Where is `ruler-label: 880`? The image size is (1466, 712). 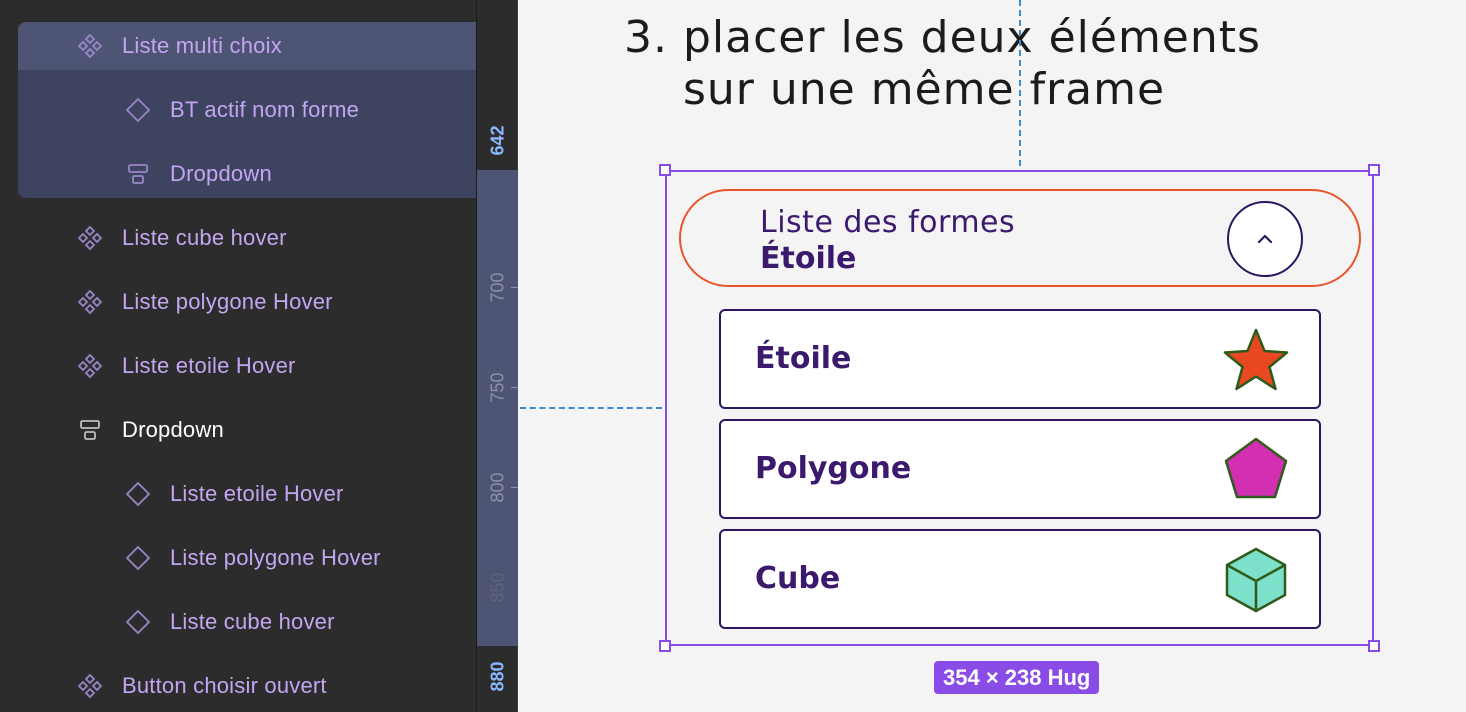 ruler-label: 880 is located at coordinates (497, 676).